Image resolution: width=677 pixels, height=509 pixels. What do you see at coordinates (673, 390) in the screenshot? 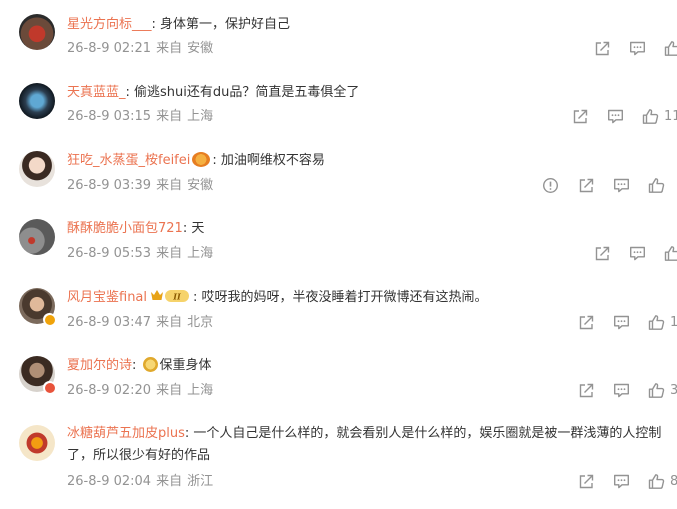
I see `like-count: 3` at bounding box center [673, 390].